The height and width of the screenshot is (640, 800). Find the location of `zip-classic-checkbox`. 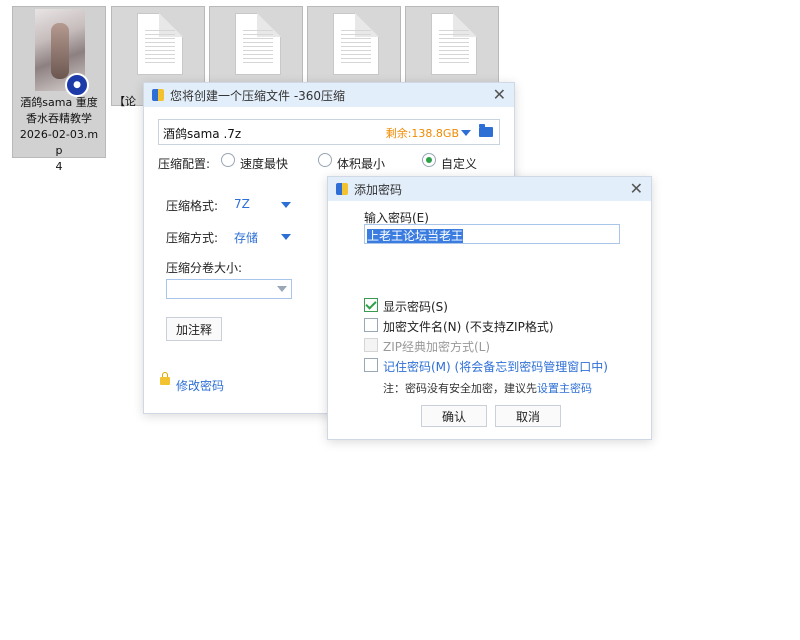

zip-classic-checkbox is located at coordinates (371, 345).